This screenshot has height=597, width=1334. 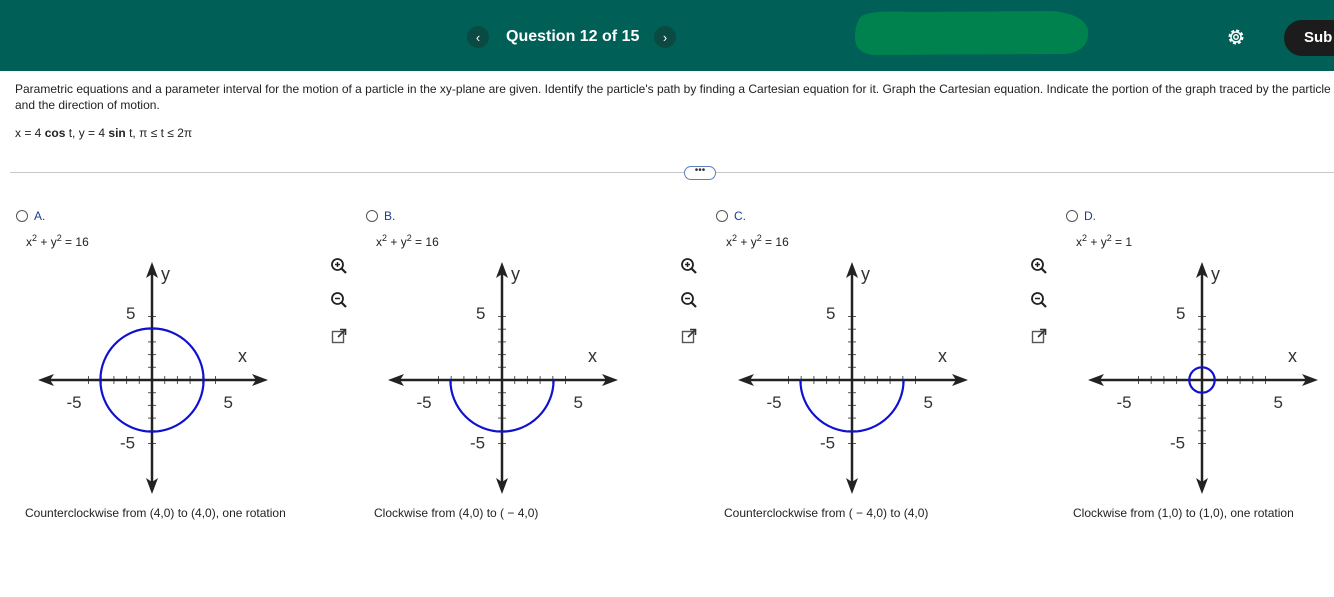 I want to click on divider, so click(x=672, y=172).